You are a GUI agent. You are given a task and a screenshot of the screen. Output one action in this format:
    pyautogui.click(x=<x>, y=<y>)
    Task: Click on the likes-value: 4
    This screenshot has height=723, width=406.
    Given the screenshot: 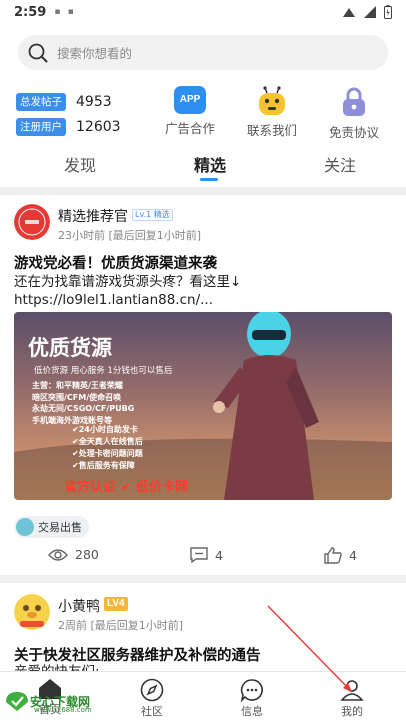 What is the action you would take?
    pyautogui.click(x=353, y=555)
    